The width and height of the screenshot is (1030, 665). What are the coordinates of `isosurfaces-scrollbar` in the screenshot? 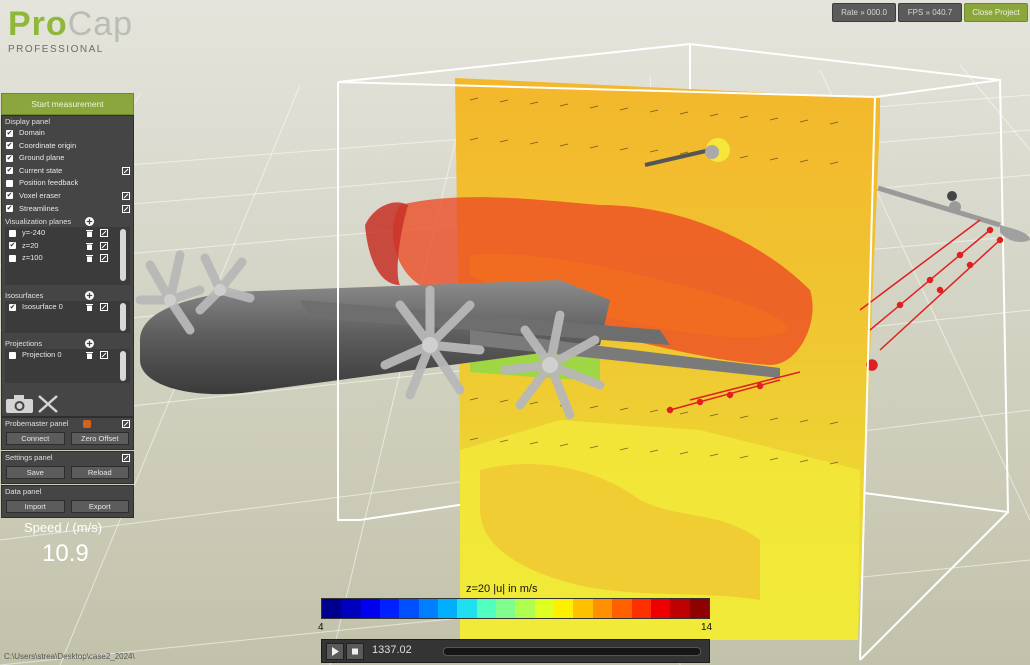 It's located at (123, 317).